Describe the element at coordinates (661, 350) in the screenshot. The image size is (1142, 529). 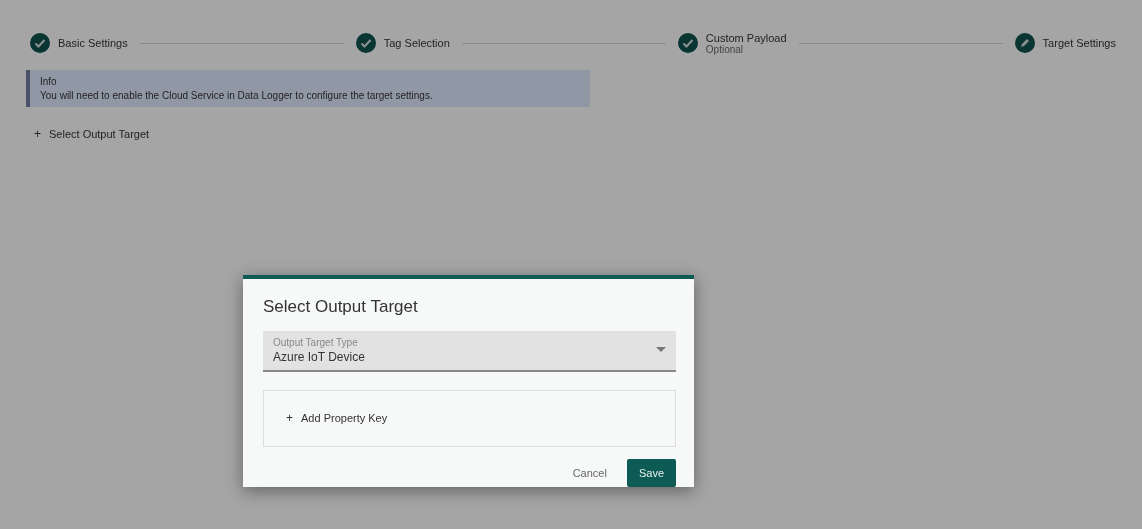
I see `caret-icon` at that location.